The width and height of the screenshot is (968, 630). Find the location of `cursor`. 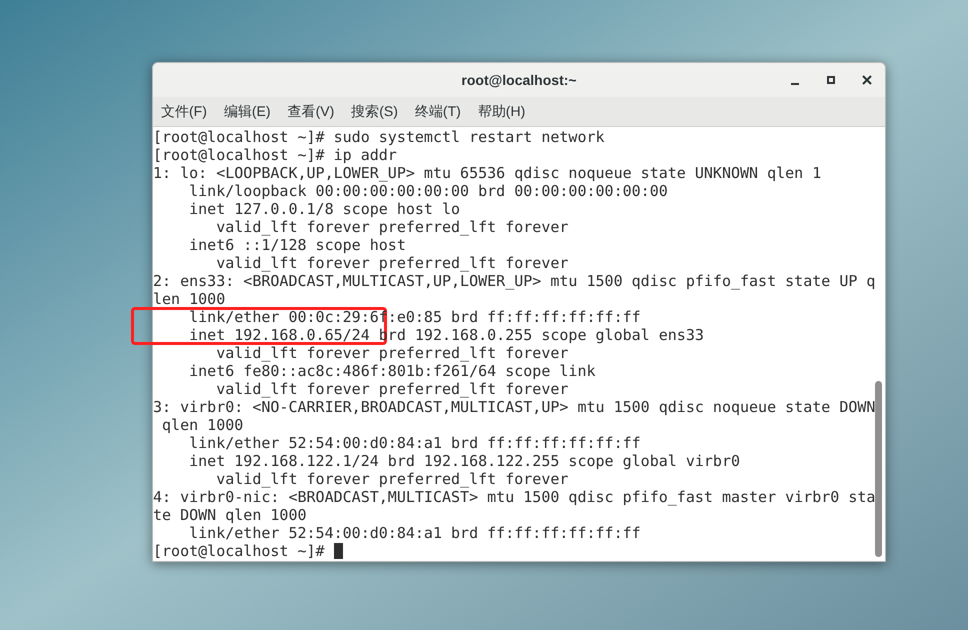

cursor is located at coordinates (338, 551).